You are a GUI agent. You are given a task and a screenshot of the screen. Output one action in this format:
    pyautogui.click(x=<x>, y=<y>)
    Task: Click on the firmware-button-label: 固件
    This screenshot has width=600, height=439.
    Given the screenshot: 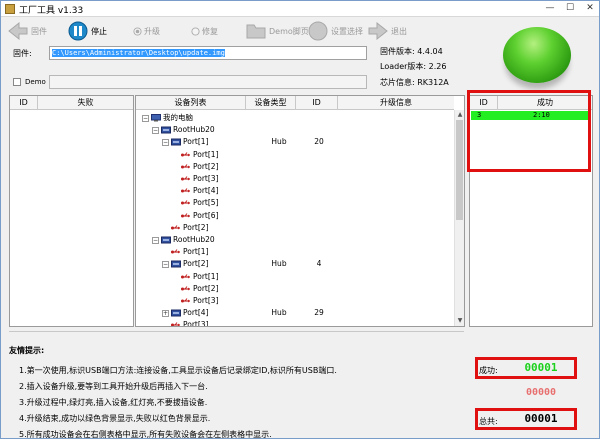 What is the action you would take?
    pyautogui.click(x=39, y=31)
    